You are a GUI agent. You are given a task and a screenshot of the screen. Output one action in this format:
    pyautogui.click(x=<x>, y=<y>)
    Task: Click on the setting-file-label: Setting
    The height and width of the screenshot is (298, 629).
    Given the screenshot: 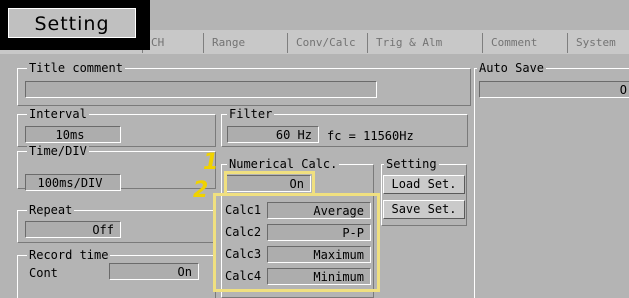 What is the action you would take?
    pyautogui.click(x=411, y=164)
    